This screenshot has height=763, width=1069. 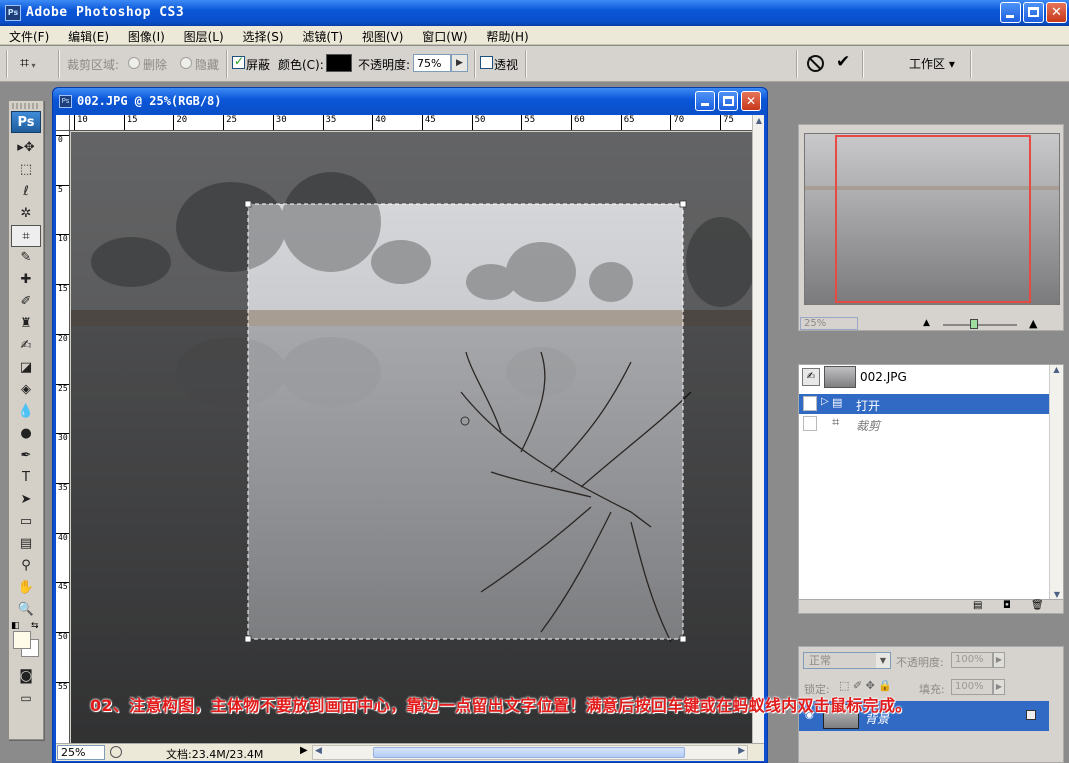 What do you see at coordinates (972, 687) in the screenshot?
I see `fill-input: 100%` at bounding box center [972, 687].